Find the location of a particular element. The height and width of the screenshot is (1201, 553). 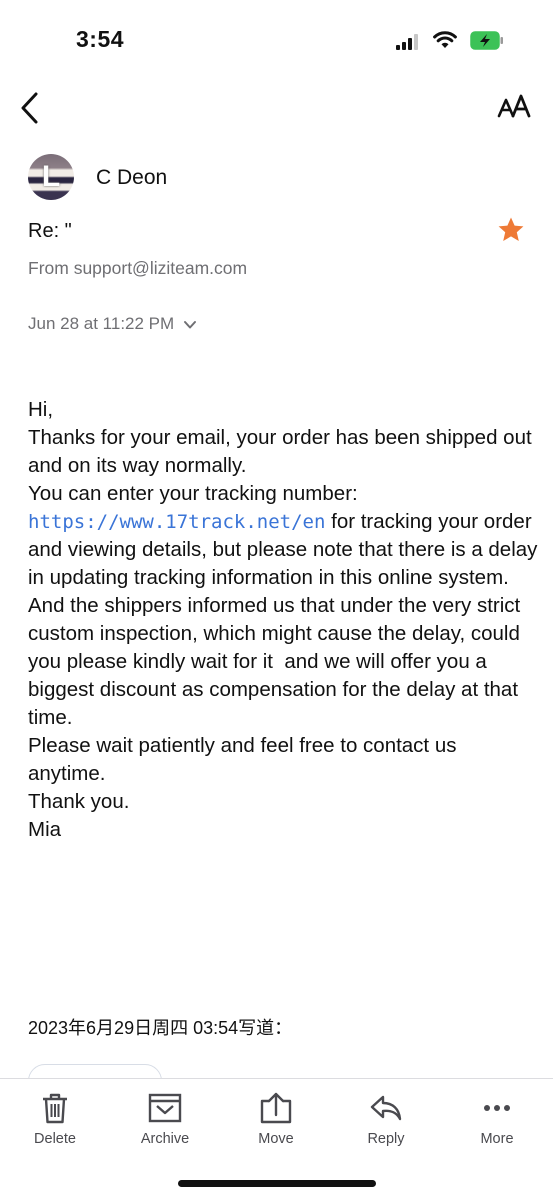

sender-name: C Deon is located at coordinates (131, 178).